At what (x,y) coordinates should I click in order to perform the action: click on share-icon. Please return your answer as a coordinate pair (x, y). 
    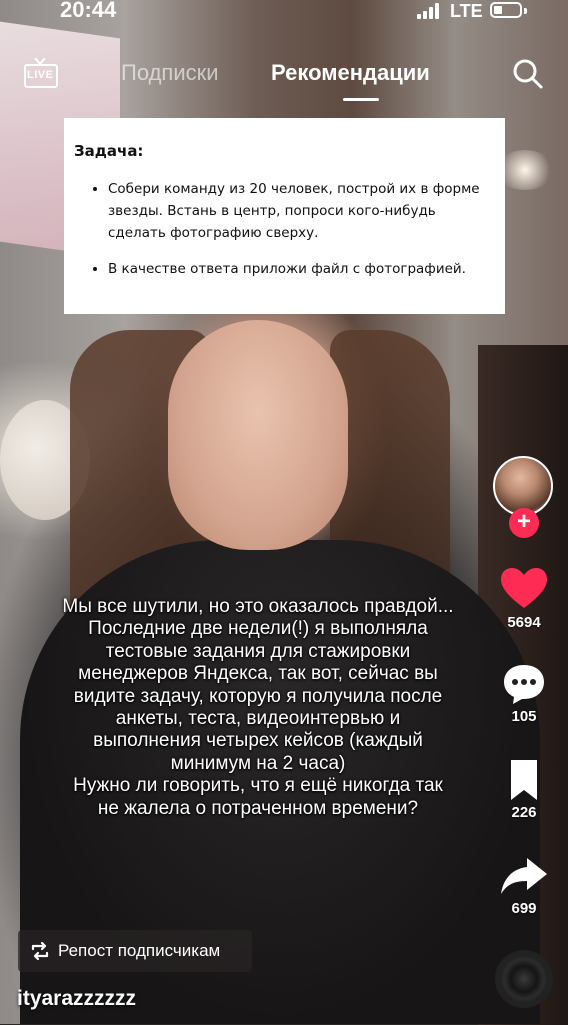
    Looking at the image, I should click on (524, 876).